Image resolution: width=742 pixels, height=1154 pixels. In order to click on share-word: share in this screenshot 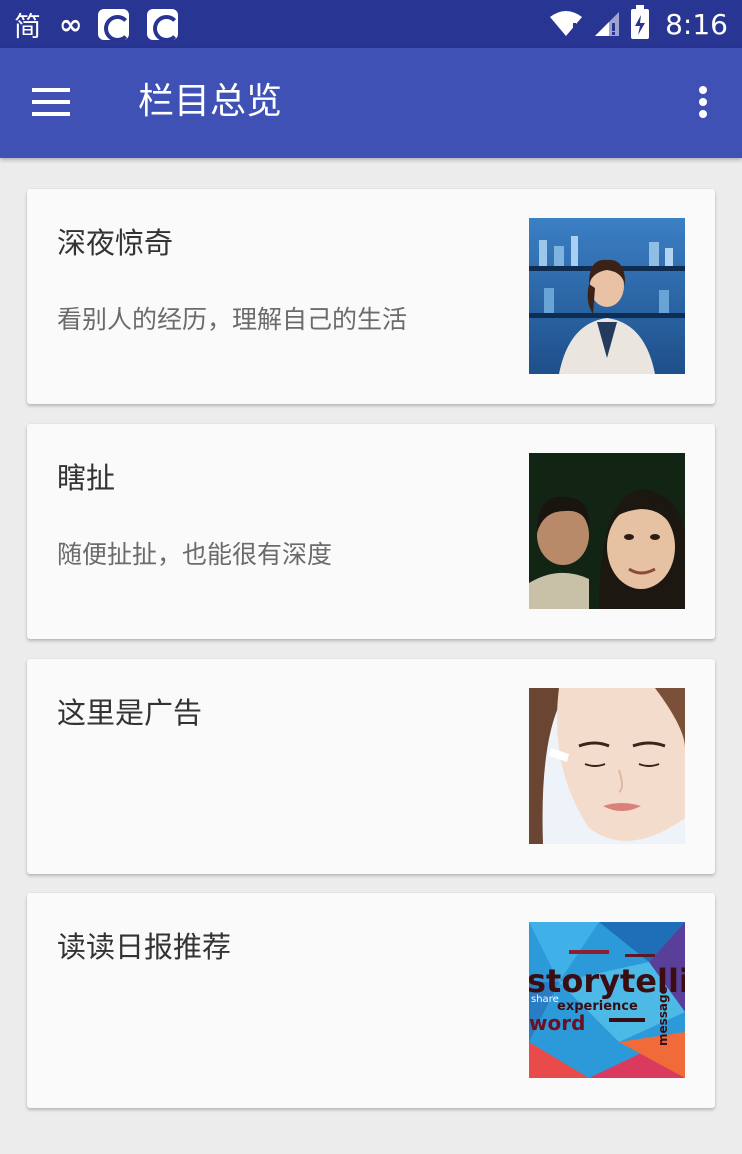, I will do `click(545, 999)`.